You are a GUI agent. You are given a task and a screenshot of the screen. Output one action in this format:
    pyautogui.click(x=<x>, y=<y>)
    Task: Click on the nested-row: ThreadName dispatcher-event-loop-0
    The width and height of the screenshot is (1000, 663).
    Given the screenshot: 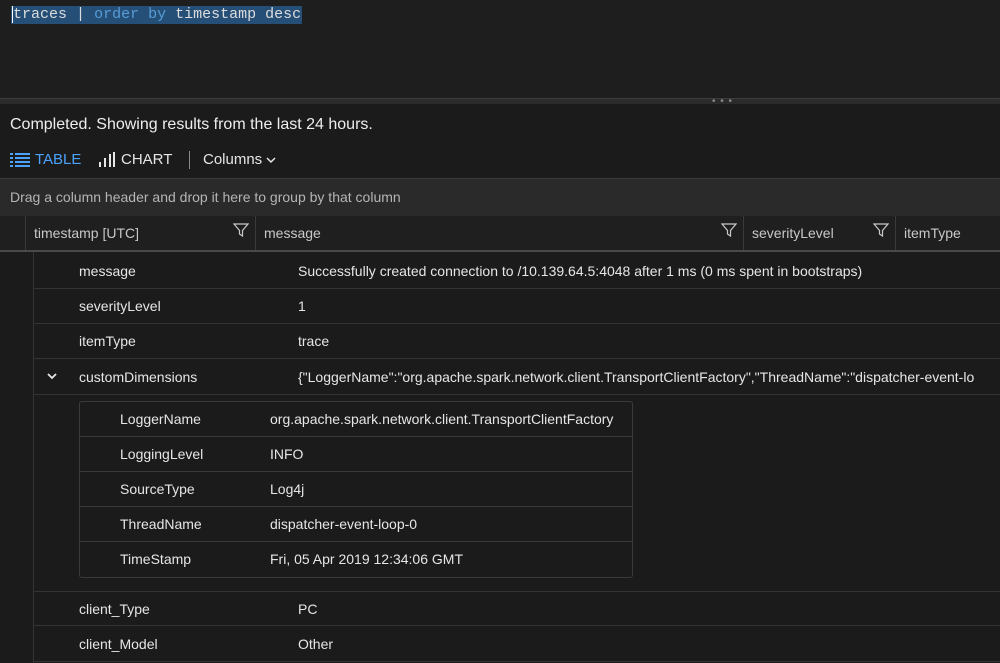 What is the action you would take?
    pyautogui.click(x=356, y=524)
    